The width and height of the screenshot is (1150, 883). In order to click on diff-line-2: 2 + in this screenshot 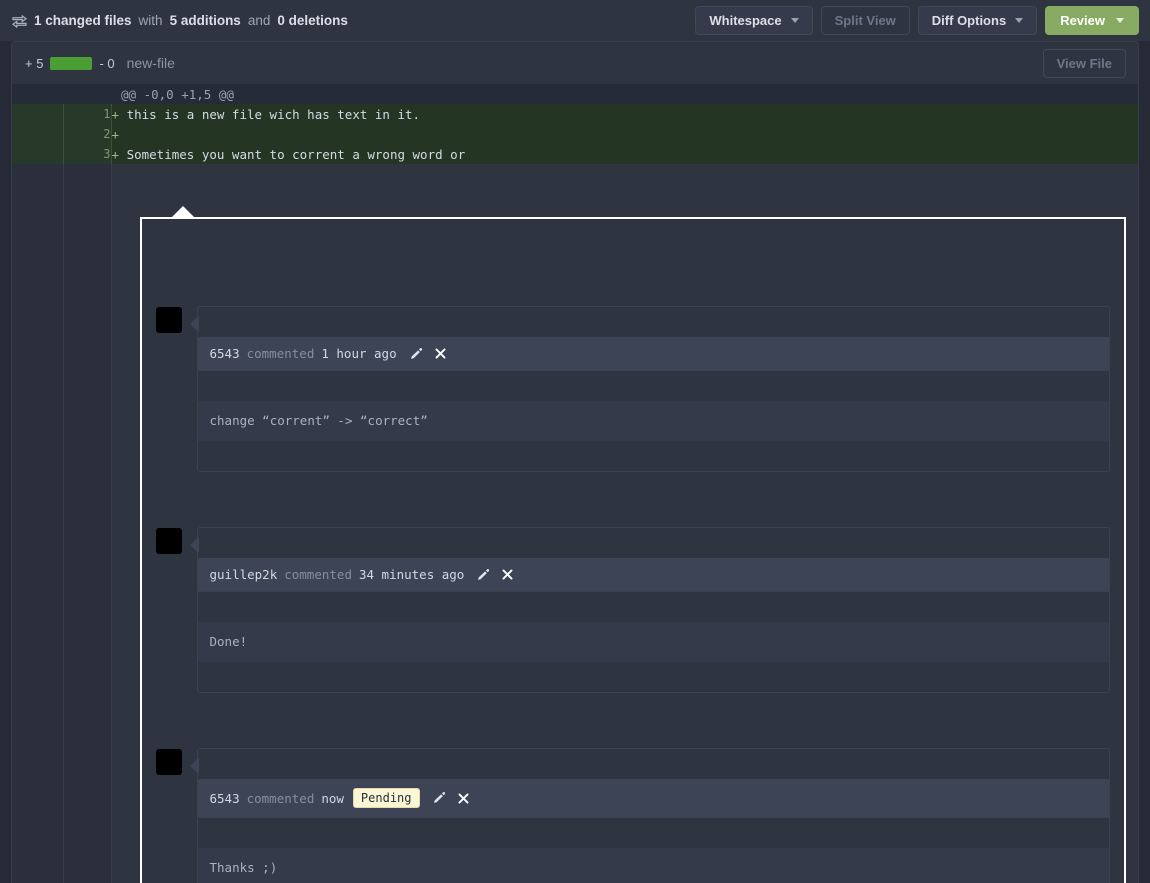, I will do `click(575, 134)`.